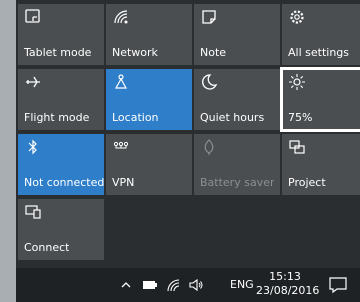 The width and height of the screenshot is (360, 302). What do you see at coordinates (242, 284) in the screenshot?
I see `language-indicator: ENG` at bounding box center [242, 284].